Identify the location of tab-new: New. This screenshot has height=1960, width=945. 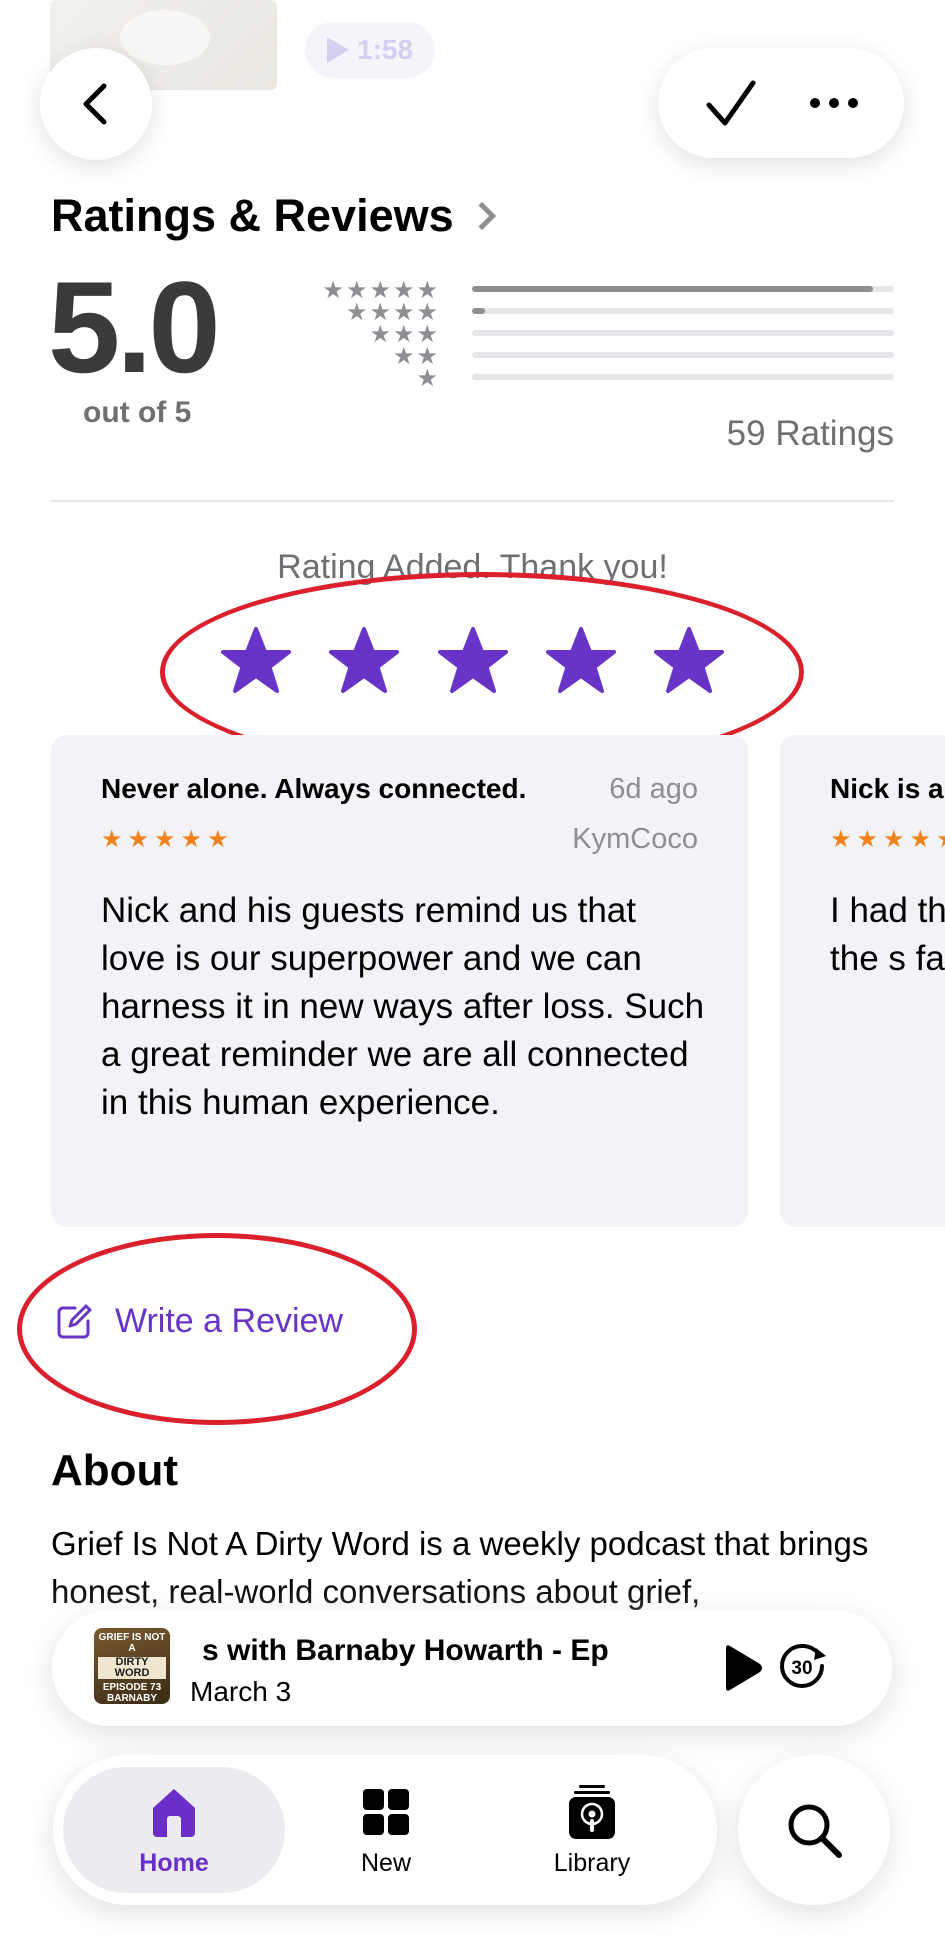
(386, 1830).